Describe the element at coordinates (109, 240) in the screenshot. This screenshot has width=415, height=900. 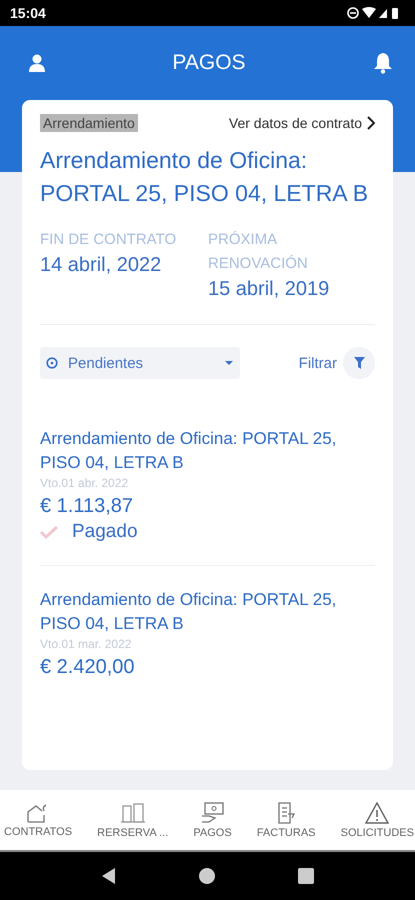
I see `field-label: FIN DE CONTRATO` at that location.